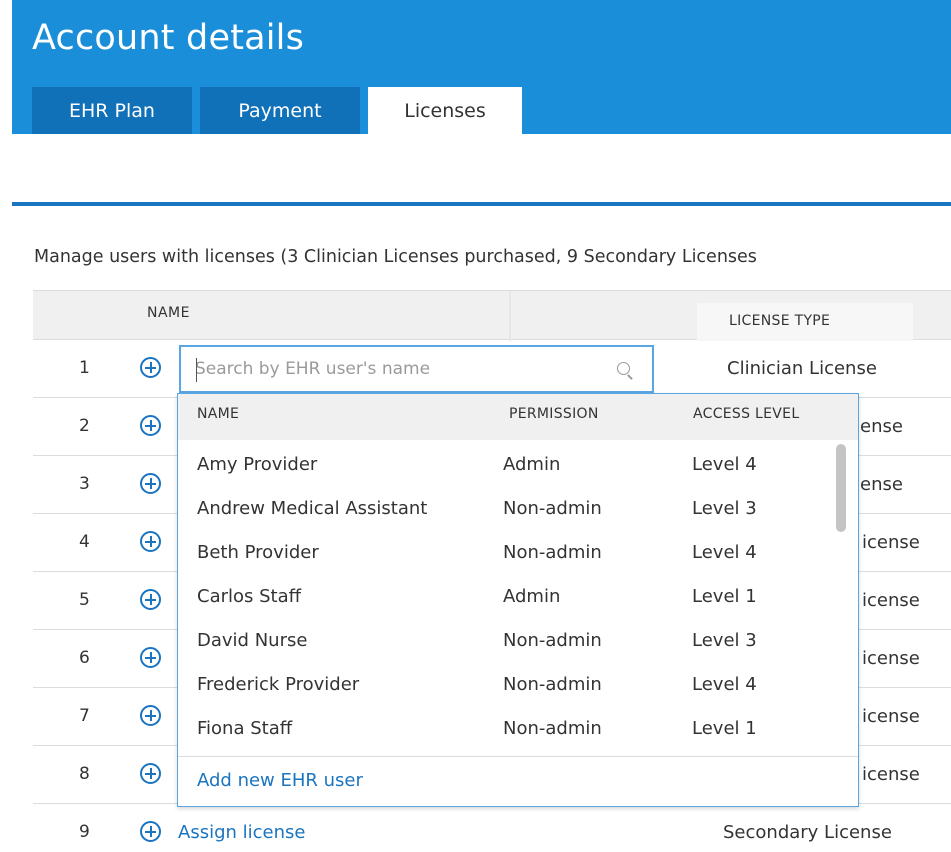  What do you see at coordinates (623, 368) in the screenshot?
I see `search-icon` at bounding box center [623, 368].